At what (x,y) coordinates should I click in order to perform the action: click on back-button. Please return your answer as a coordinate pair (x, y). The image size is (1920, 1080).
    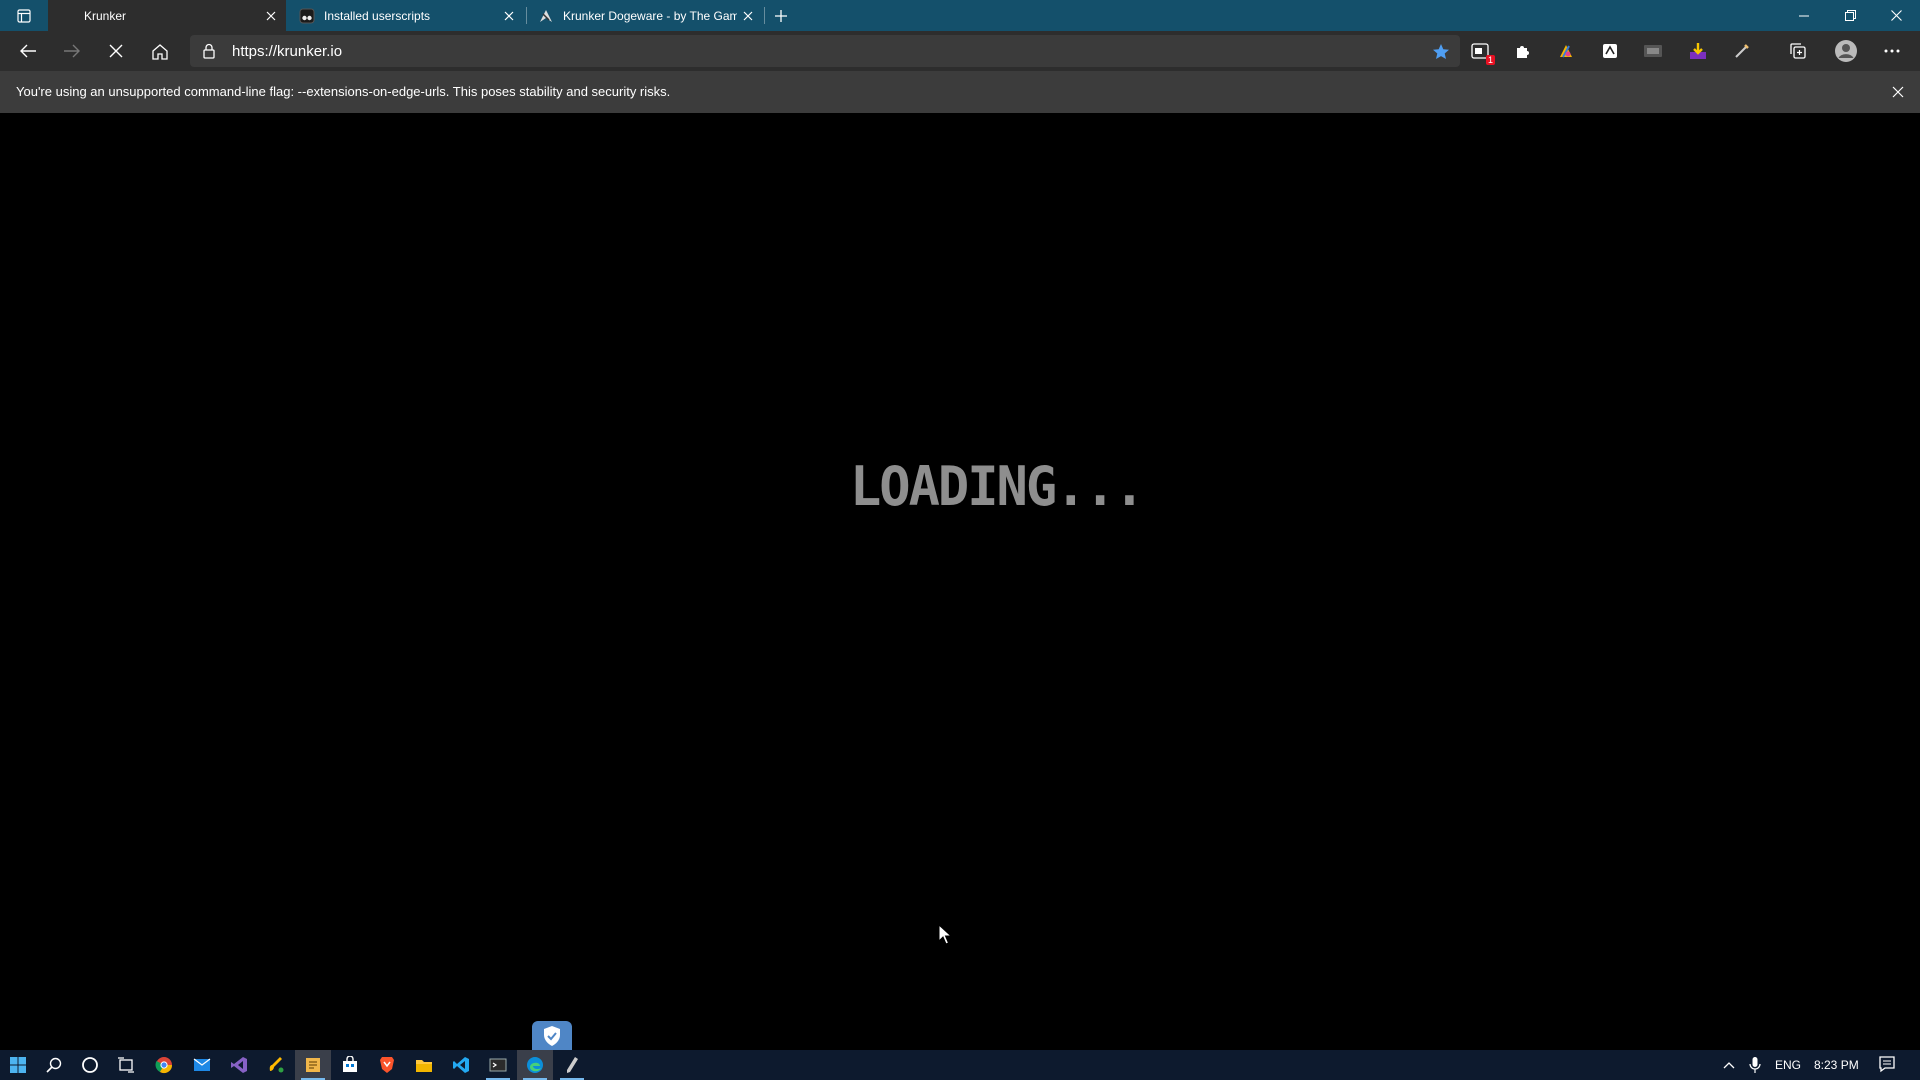
    Looking at the image, I should click on (28, 51).